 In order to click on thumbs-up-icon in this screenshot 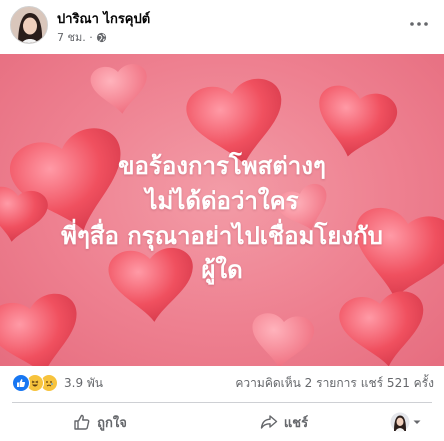, I will do `click(82, 422)`.